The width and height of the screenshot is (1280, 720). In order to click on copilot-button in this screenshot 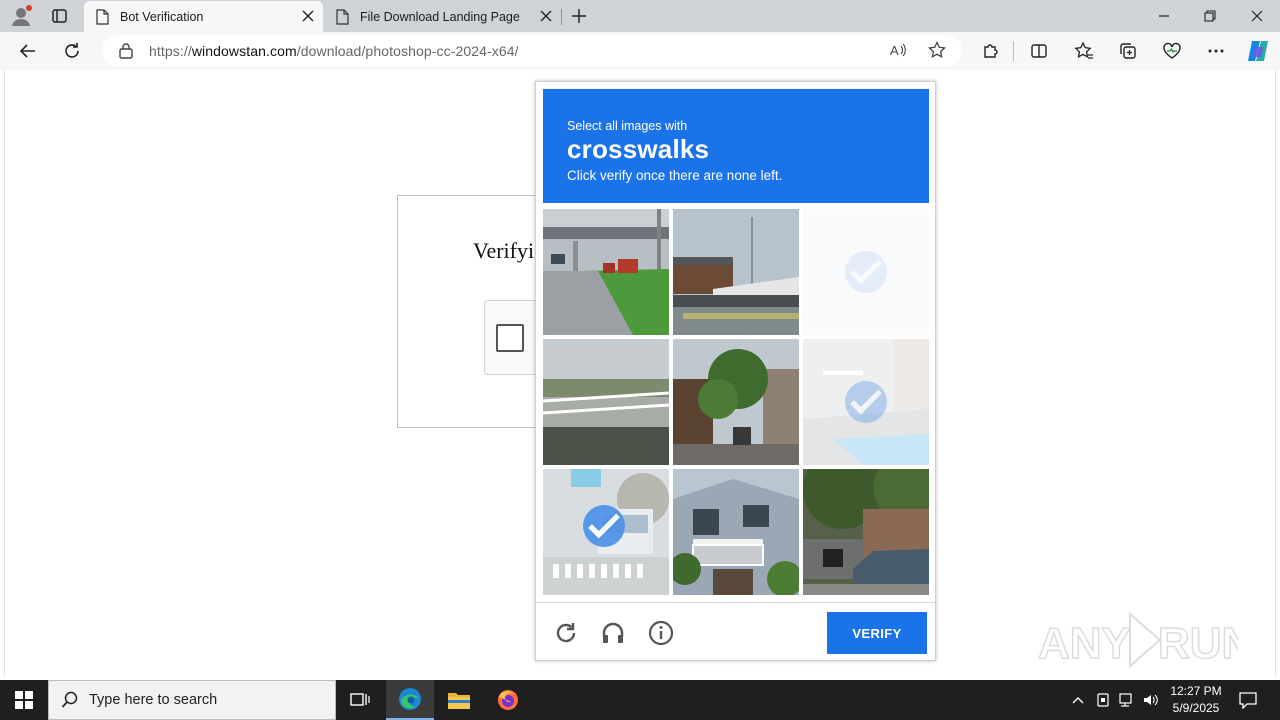, I will do `click(1258, 51)`.